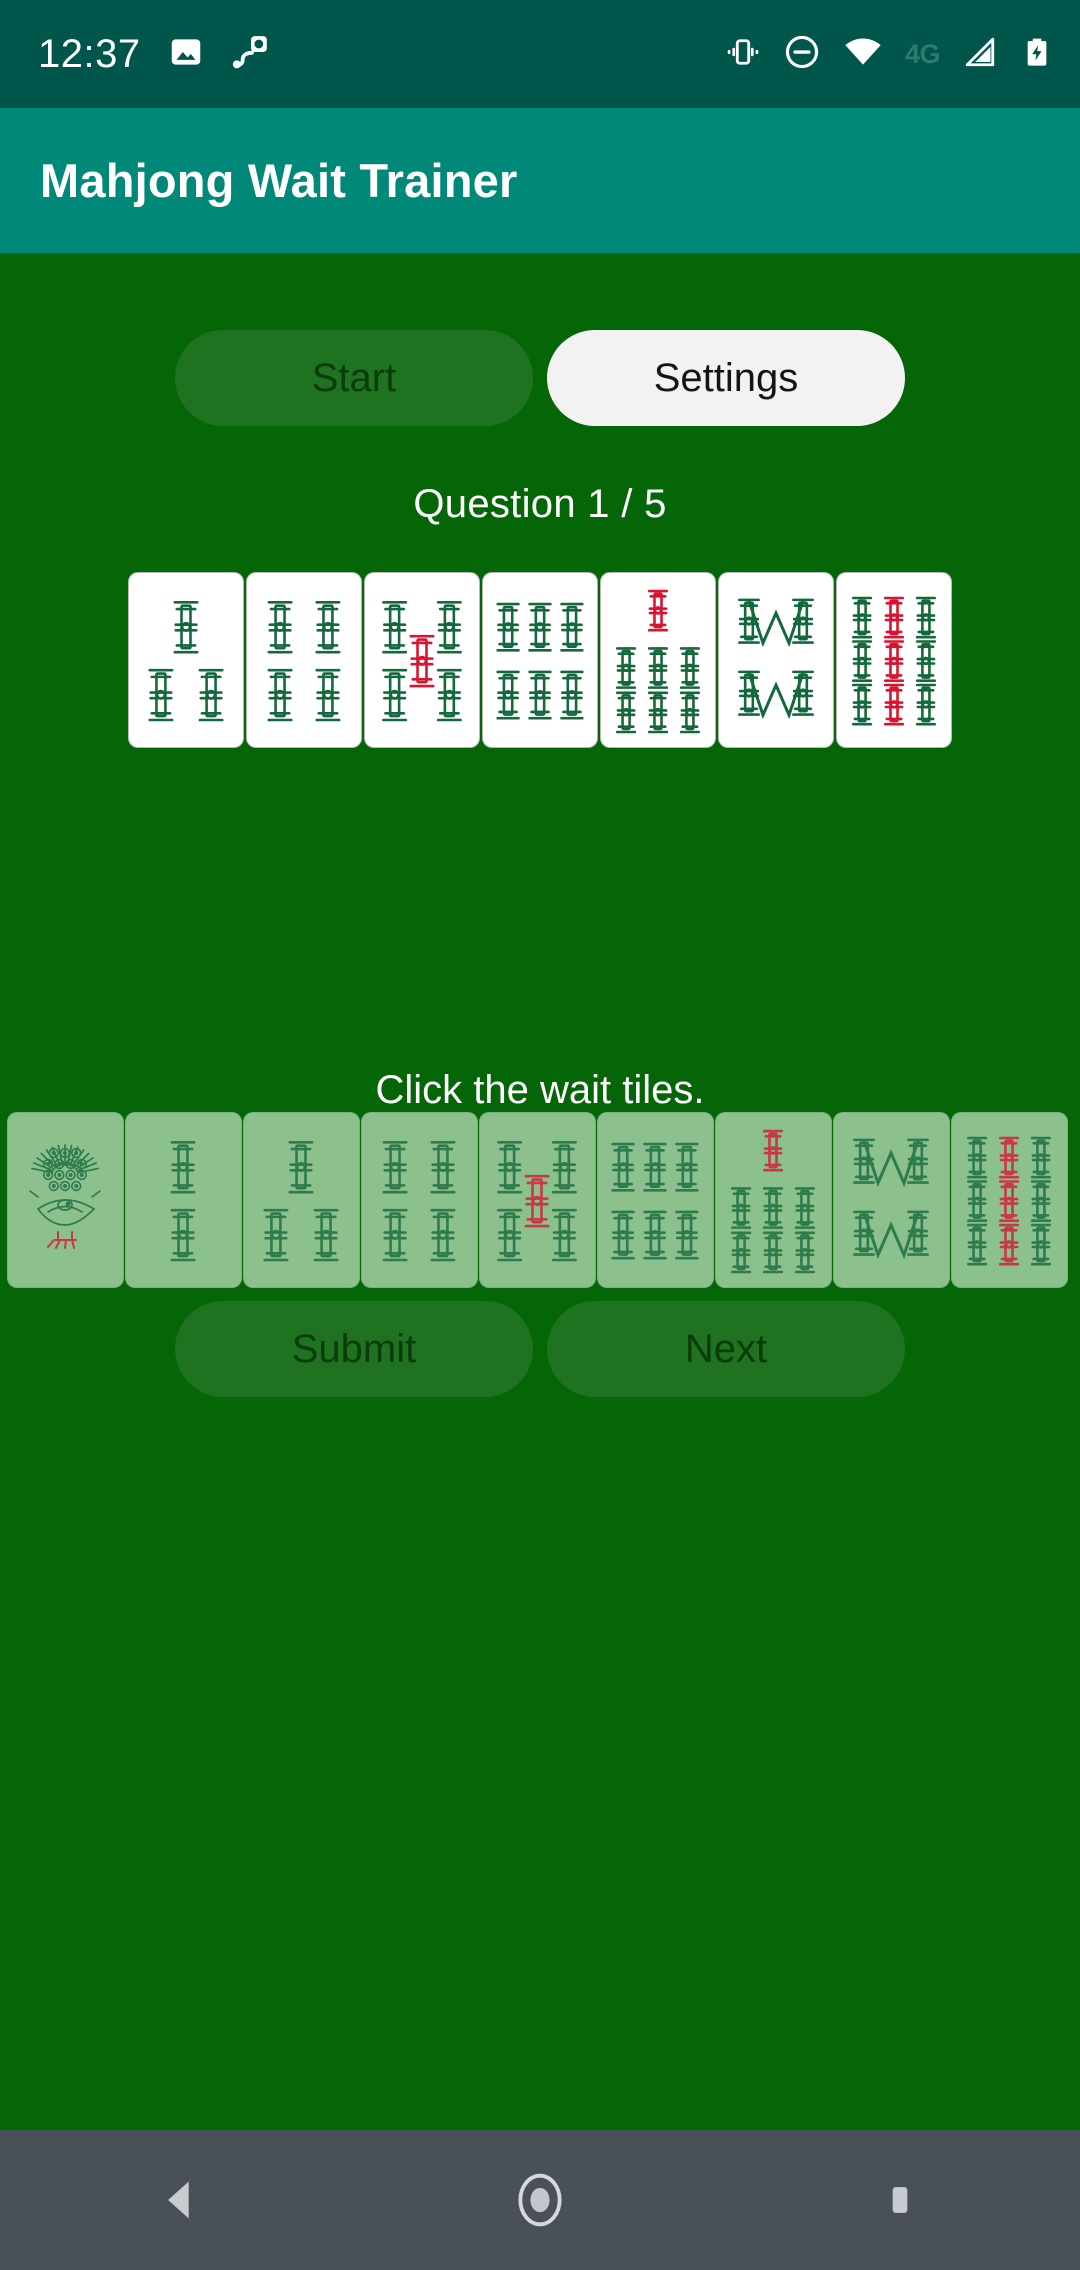 The height and width of the screenshot is (2270, 1080). I want to click on answer-tile-7-bamboo, so click(773, 1200).